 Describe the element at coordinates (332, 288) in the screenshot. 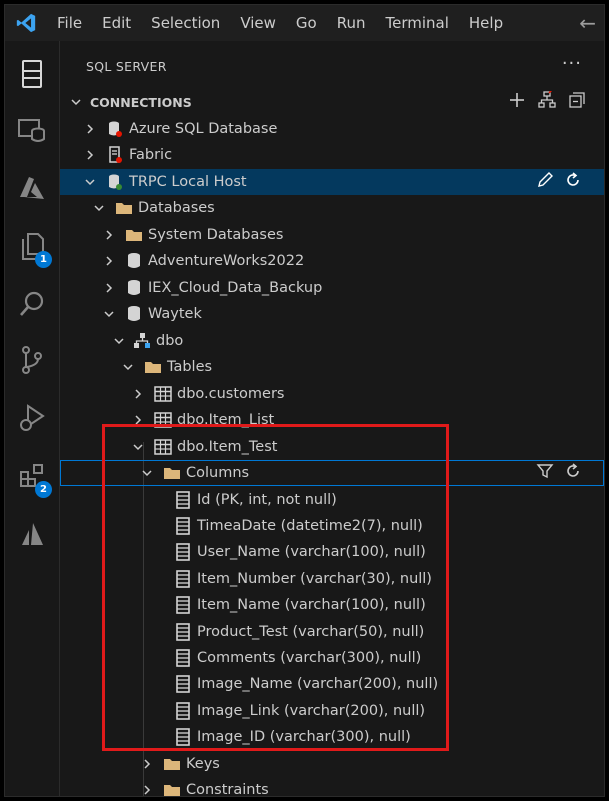

I see `tree-item-iex-backup: IEX_Cloud_Data_Backup` at that location.